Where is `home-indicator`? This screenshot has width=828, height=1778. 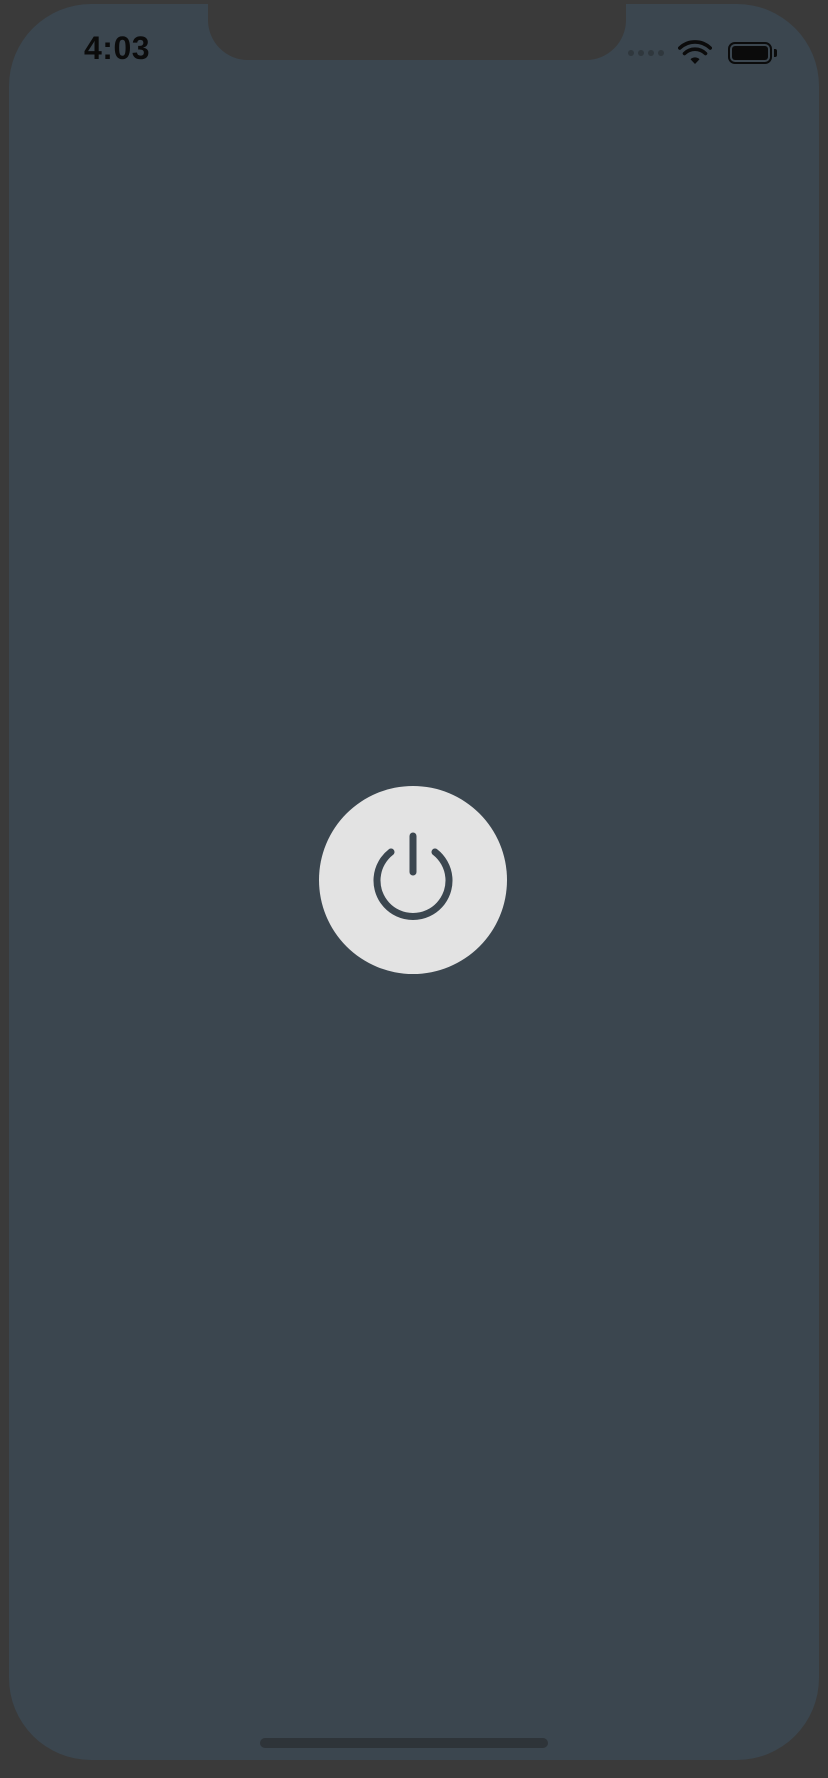 home-indicator is located at coordinates (404, 1743).